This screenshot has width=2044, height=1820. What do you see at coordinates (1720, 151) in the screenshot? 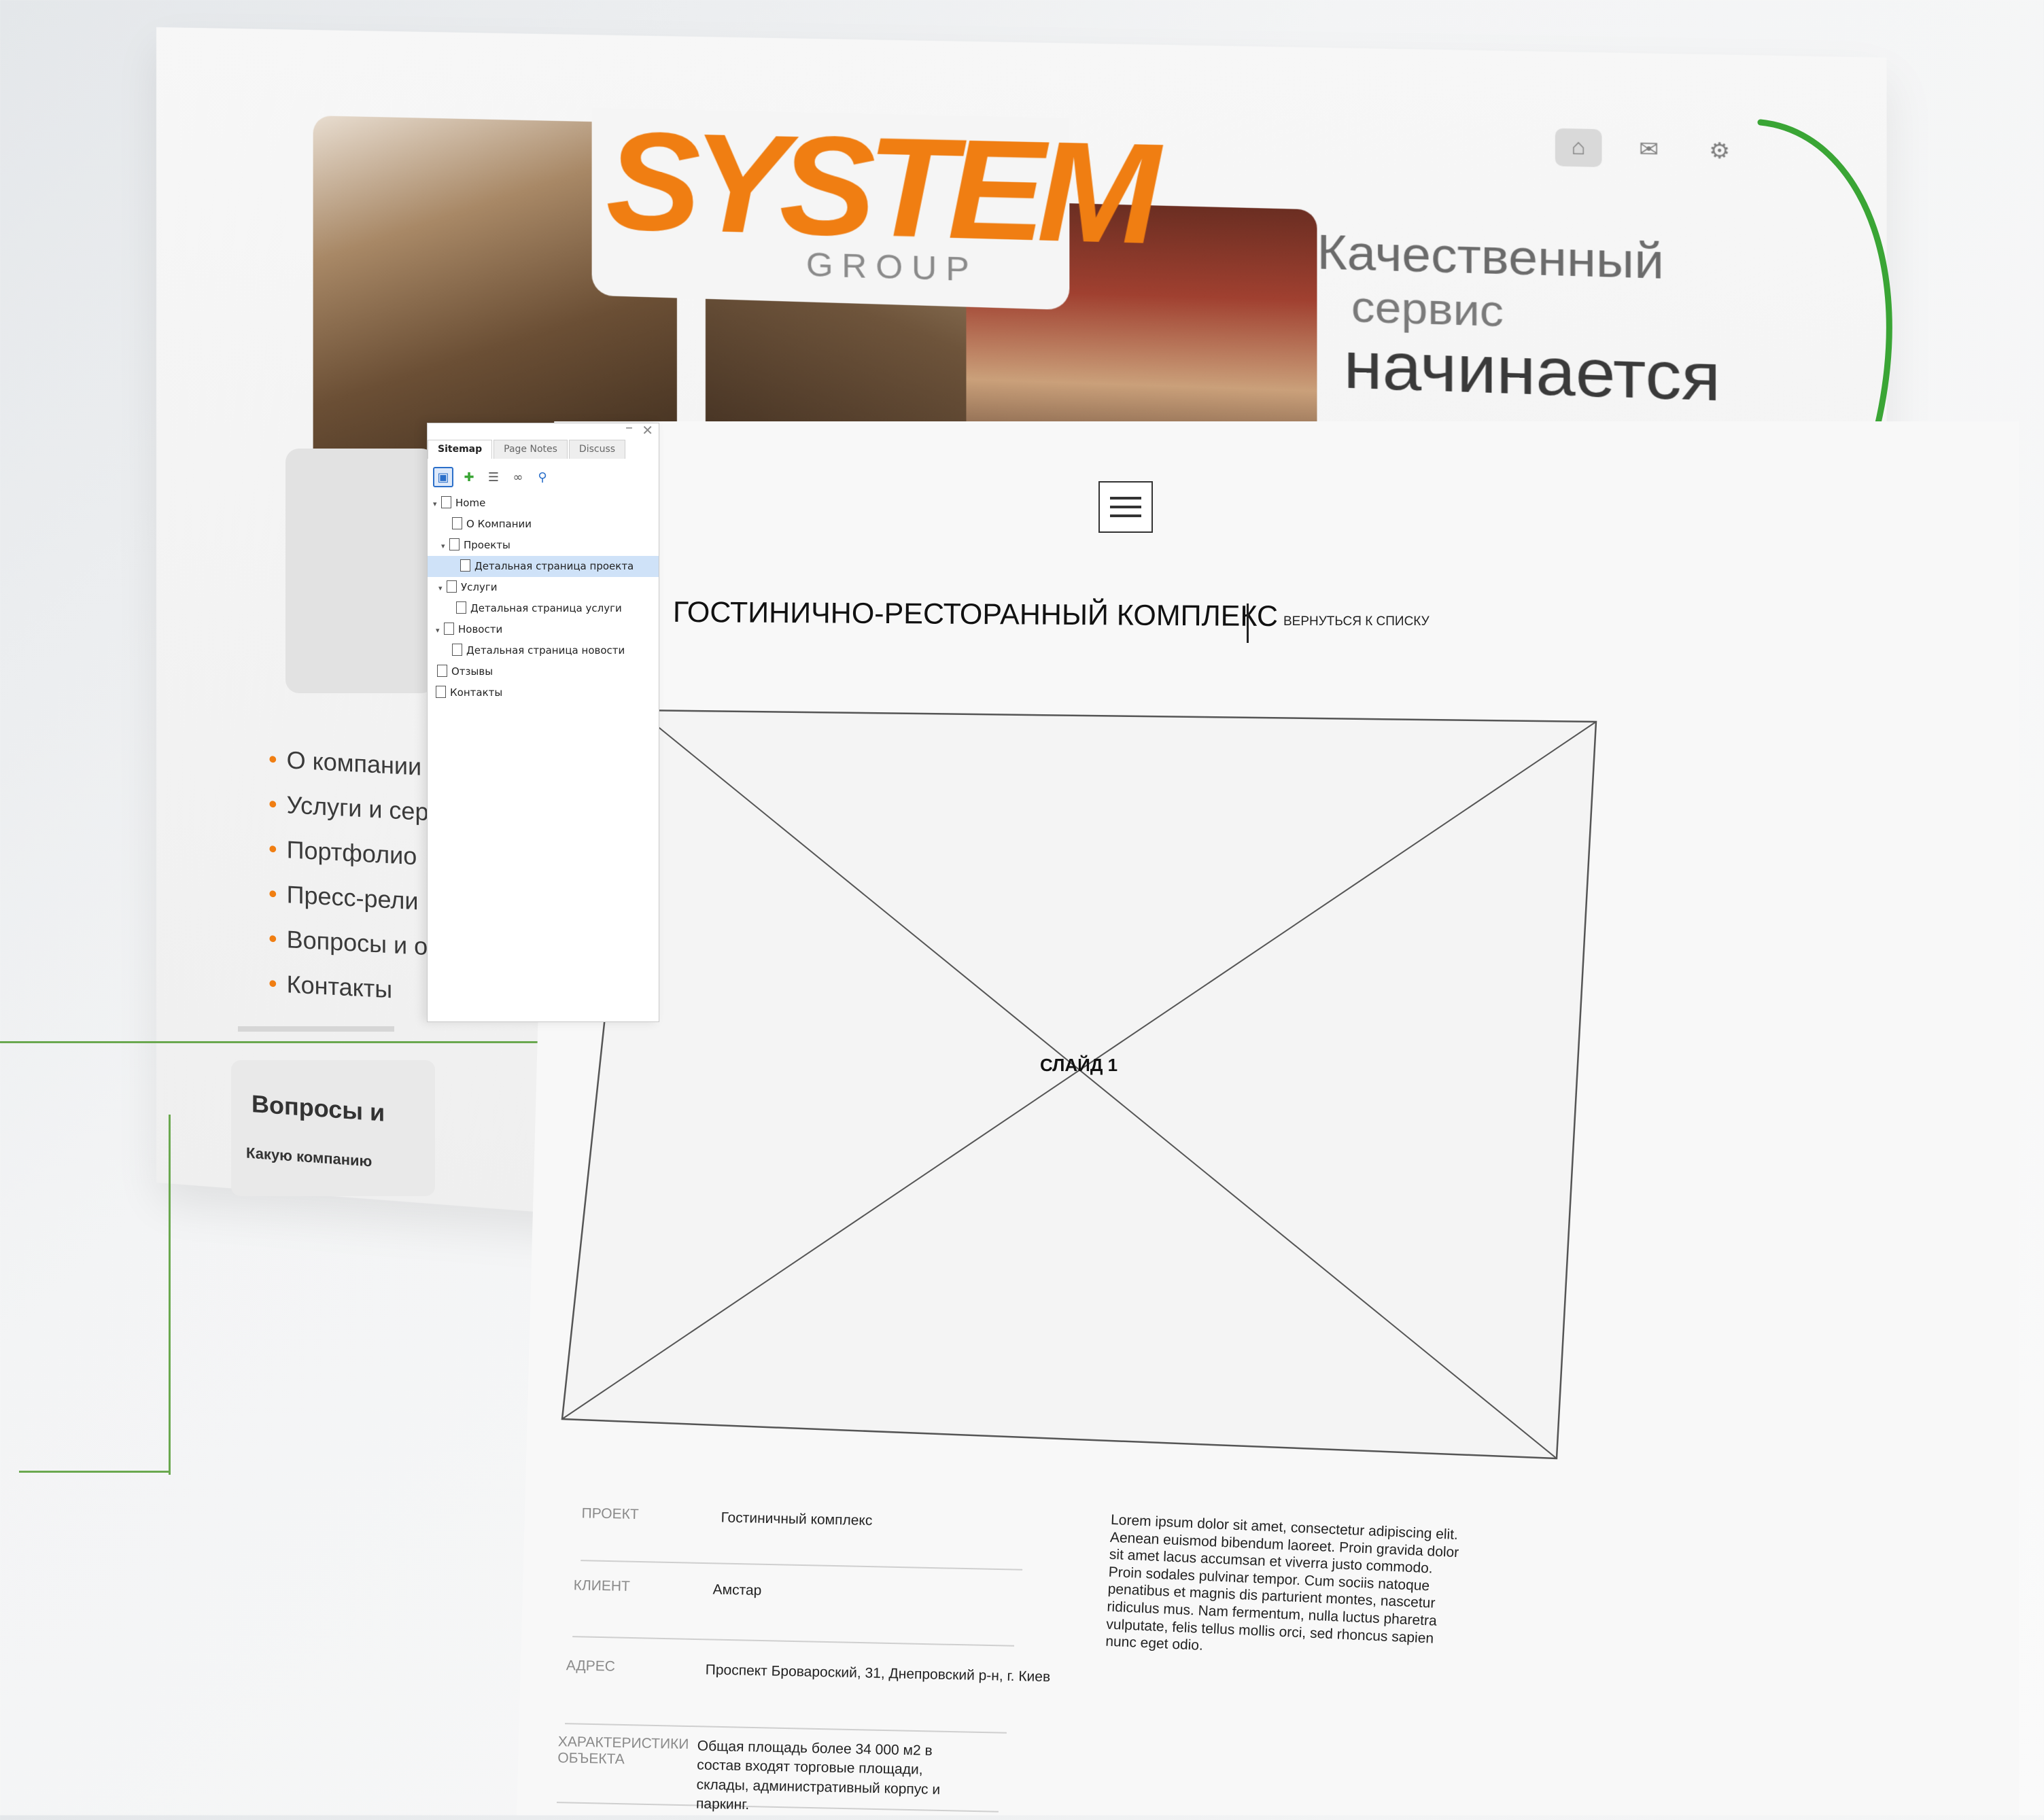
I see `sitemap-icon: ⚙` at bounding box center [1720, 151].